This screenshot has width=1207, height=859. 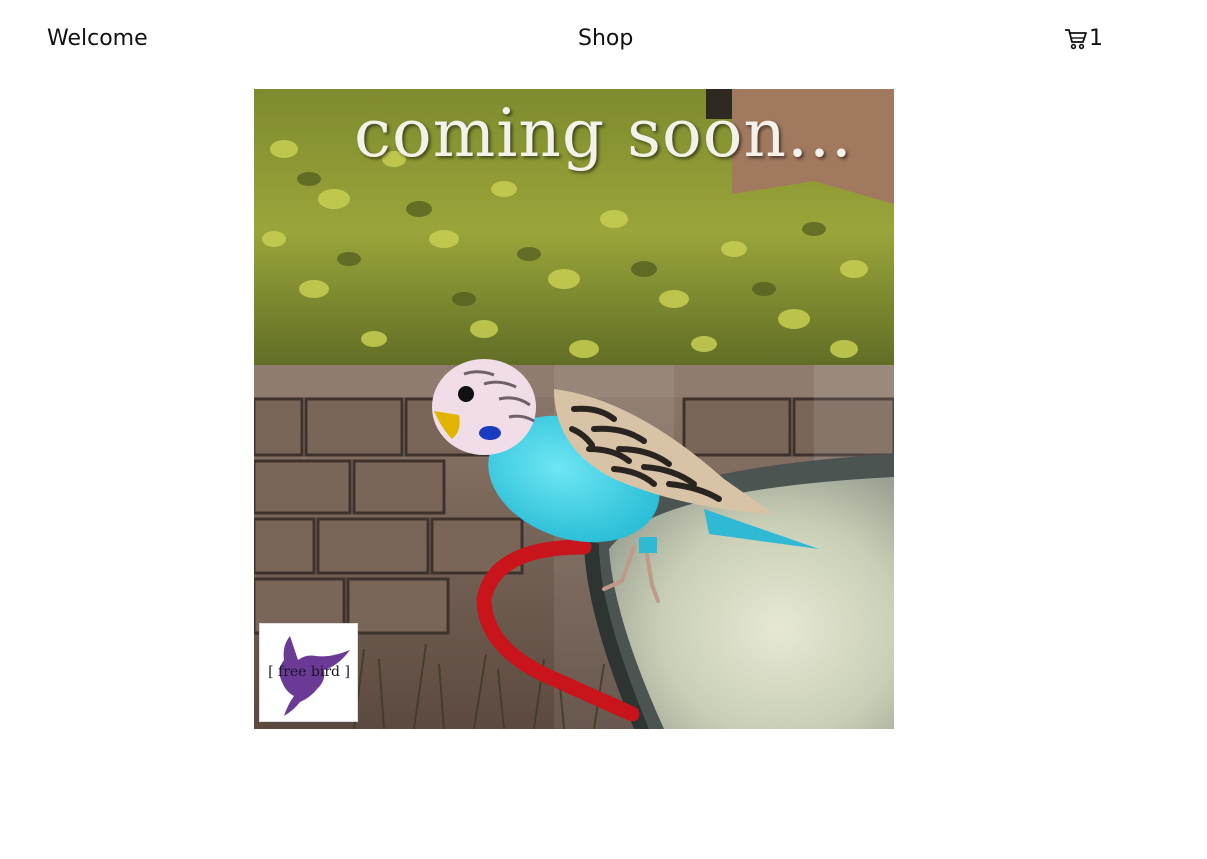 I want to click on free-bird-logo: [ free bird ], so click(x=308, y=672).